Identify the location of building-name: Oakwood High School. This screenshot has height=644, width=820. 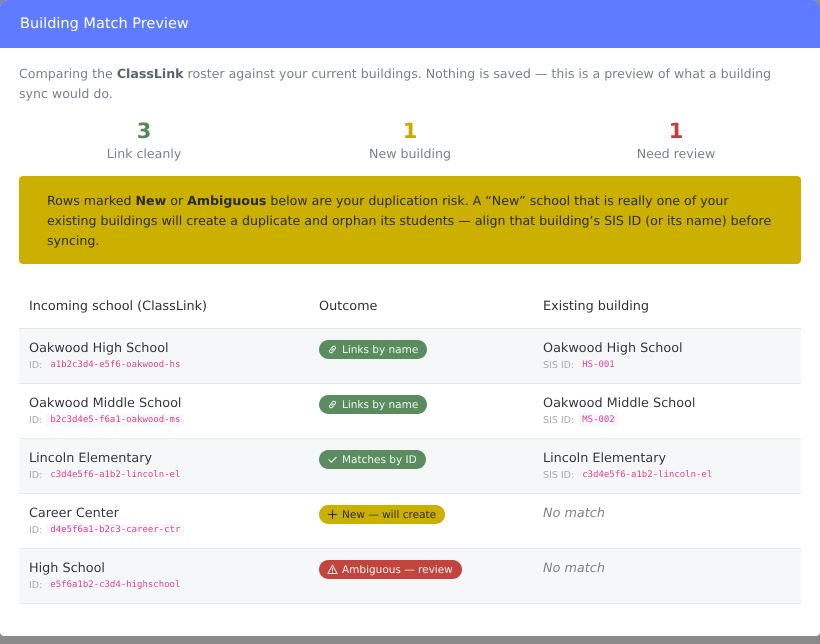
(613, 349).